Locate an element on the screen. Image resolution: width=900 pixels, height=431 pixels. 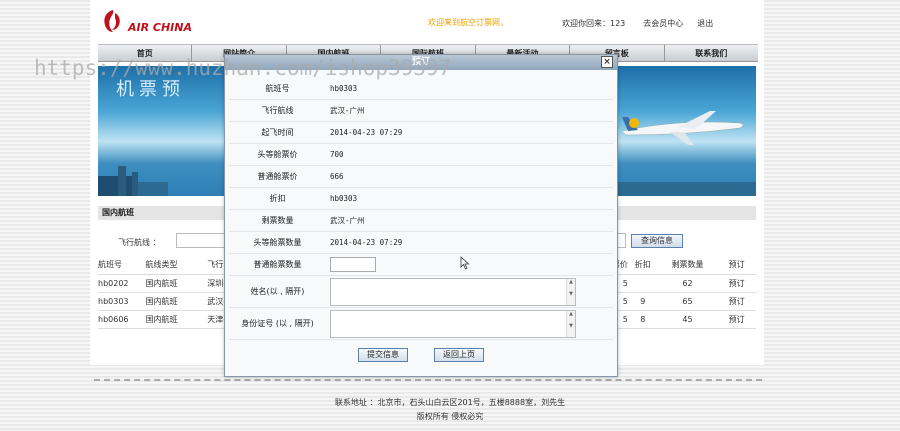
table-cell: 45 is located at coordinates (687, 319).